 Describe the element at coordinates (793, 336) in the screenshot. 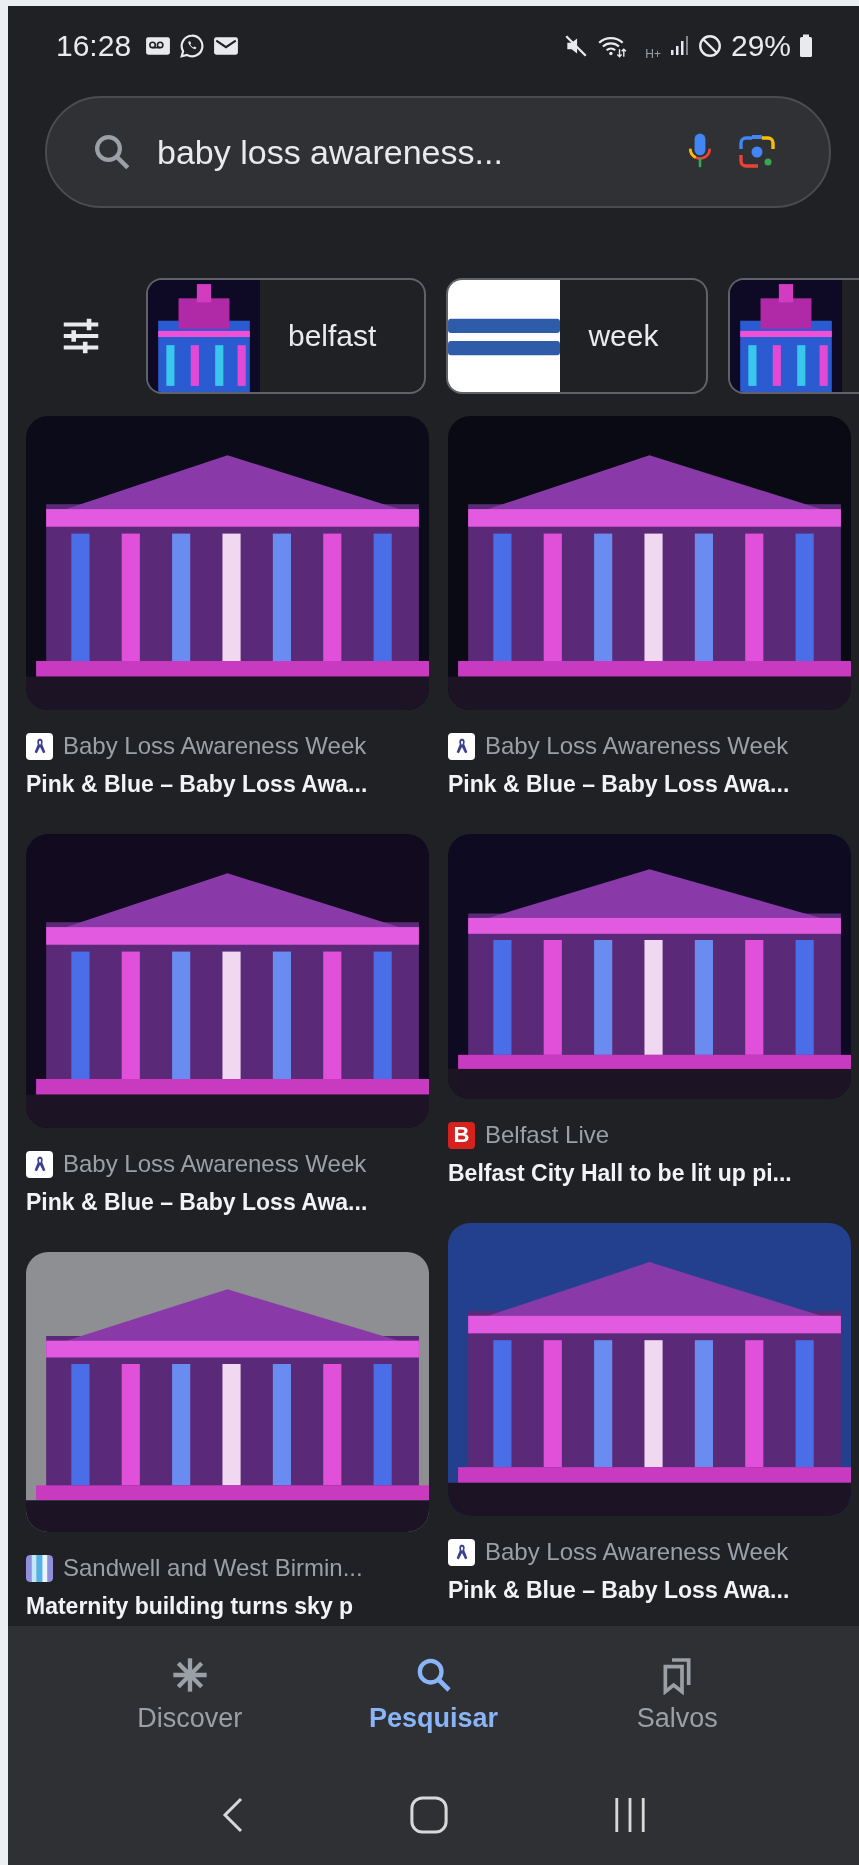

I see `suggestion-chip` at that location.